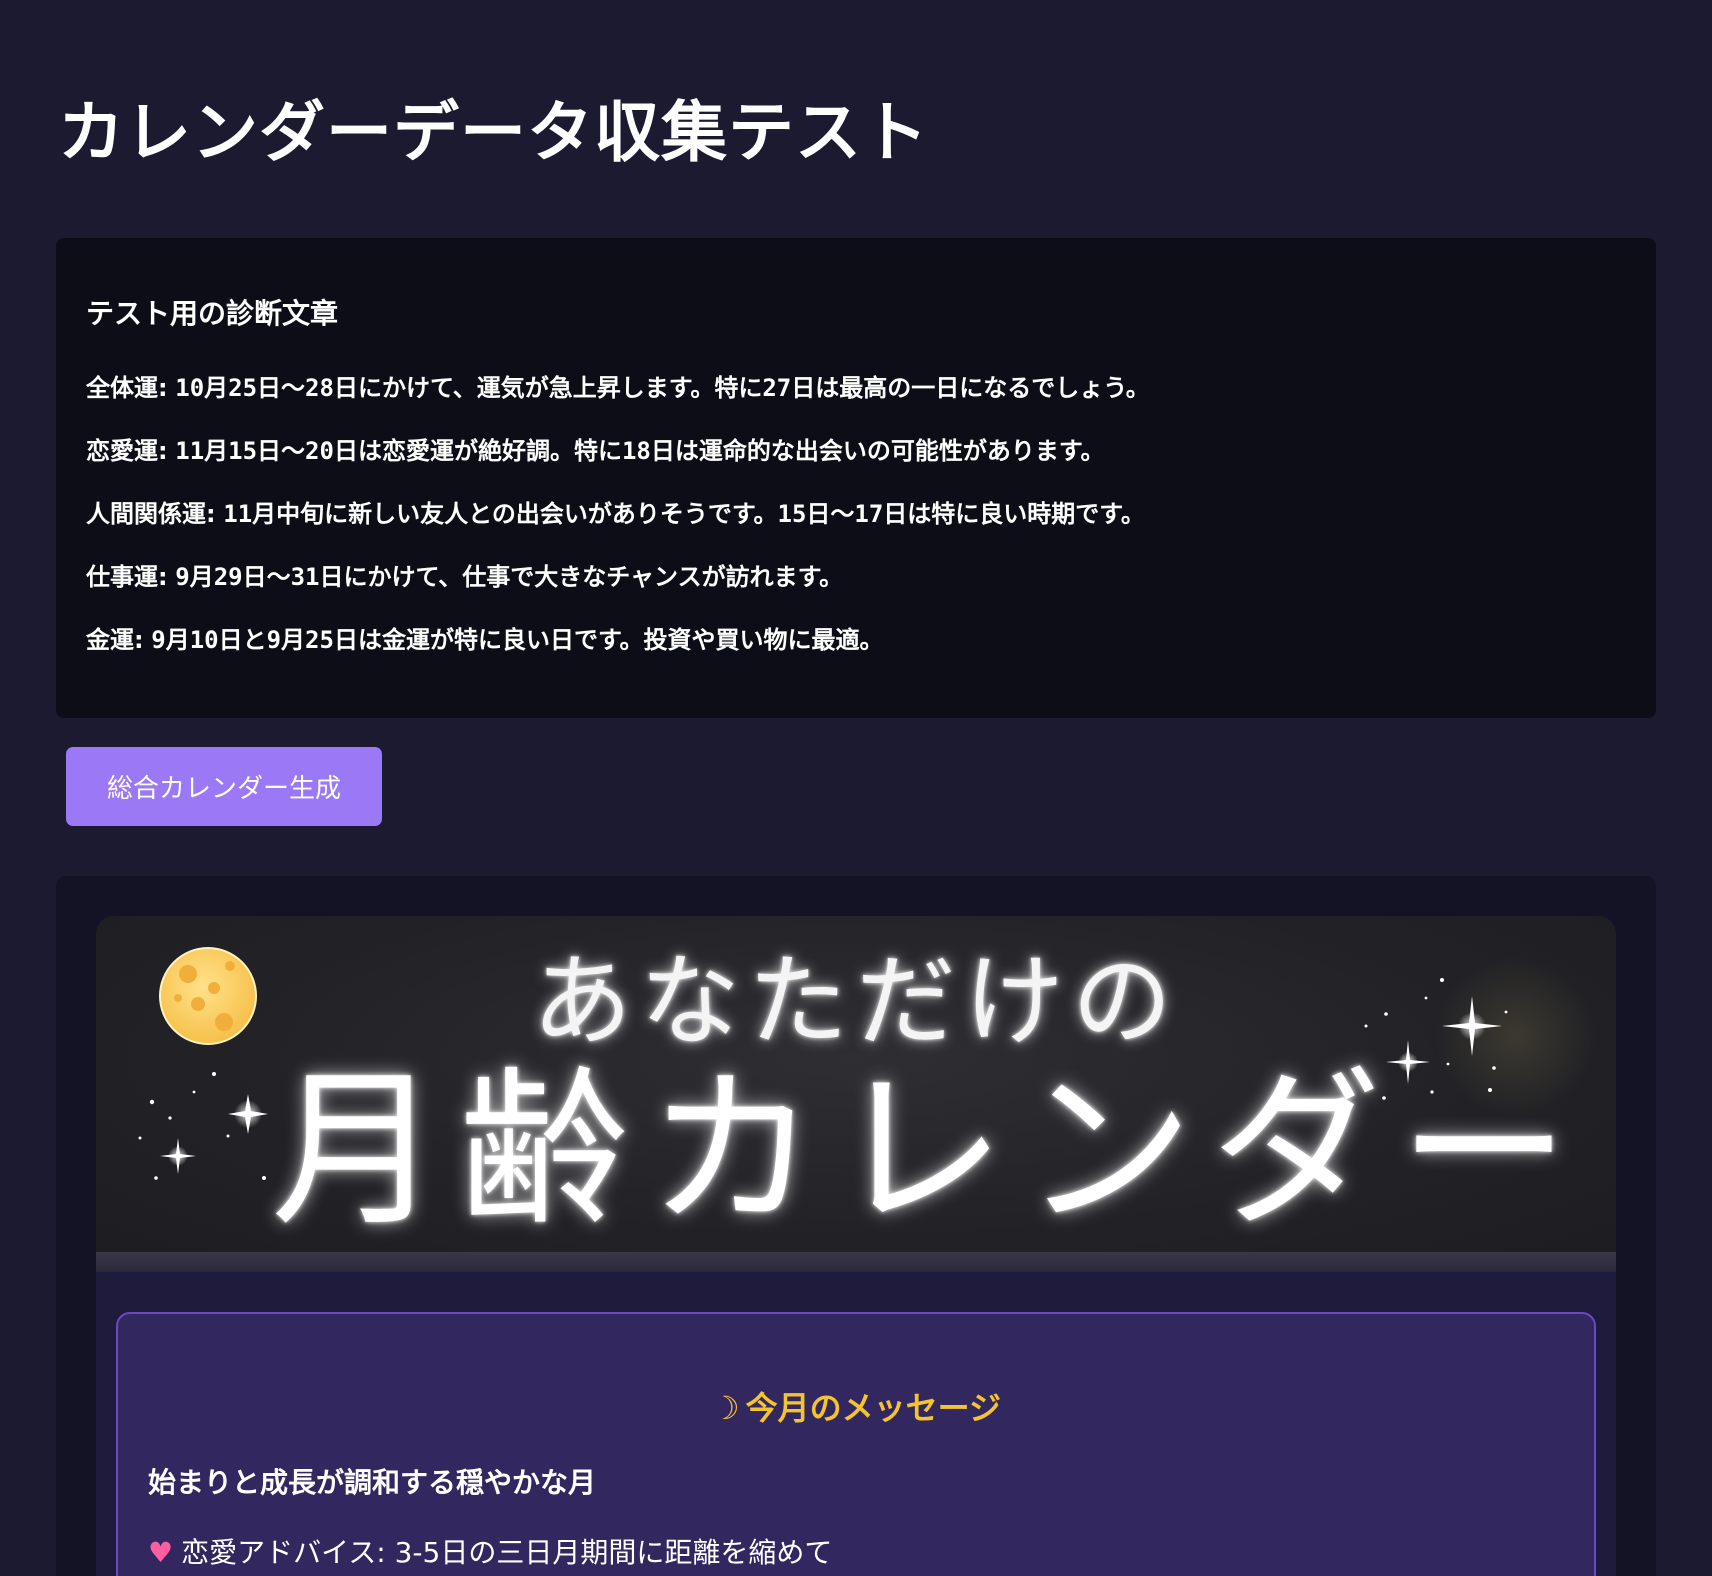 The image size is (1712, 1576). What do you see at coordinates (224, 786) in the screenshot?
I see `generate-calendar-button: 総合カレンダー生成` at bounding box center [224, 786].